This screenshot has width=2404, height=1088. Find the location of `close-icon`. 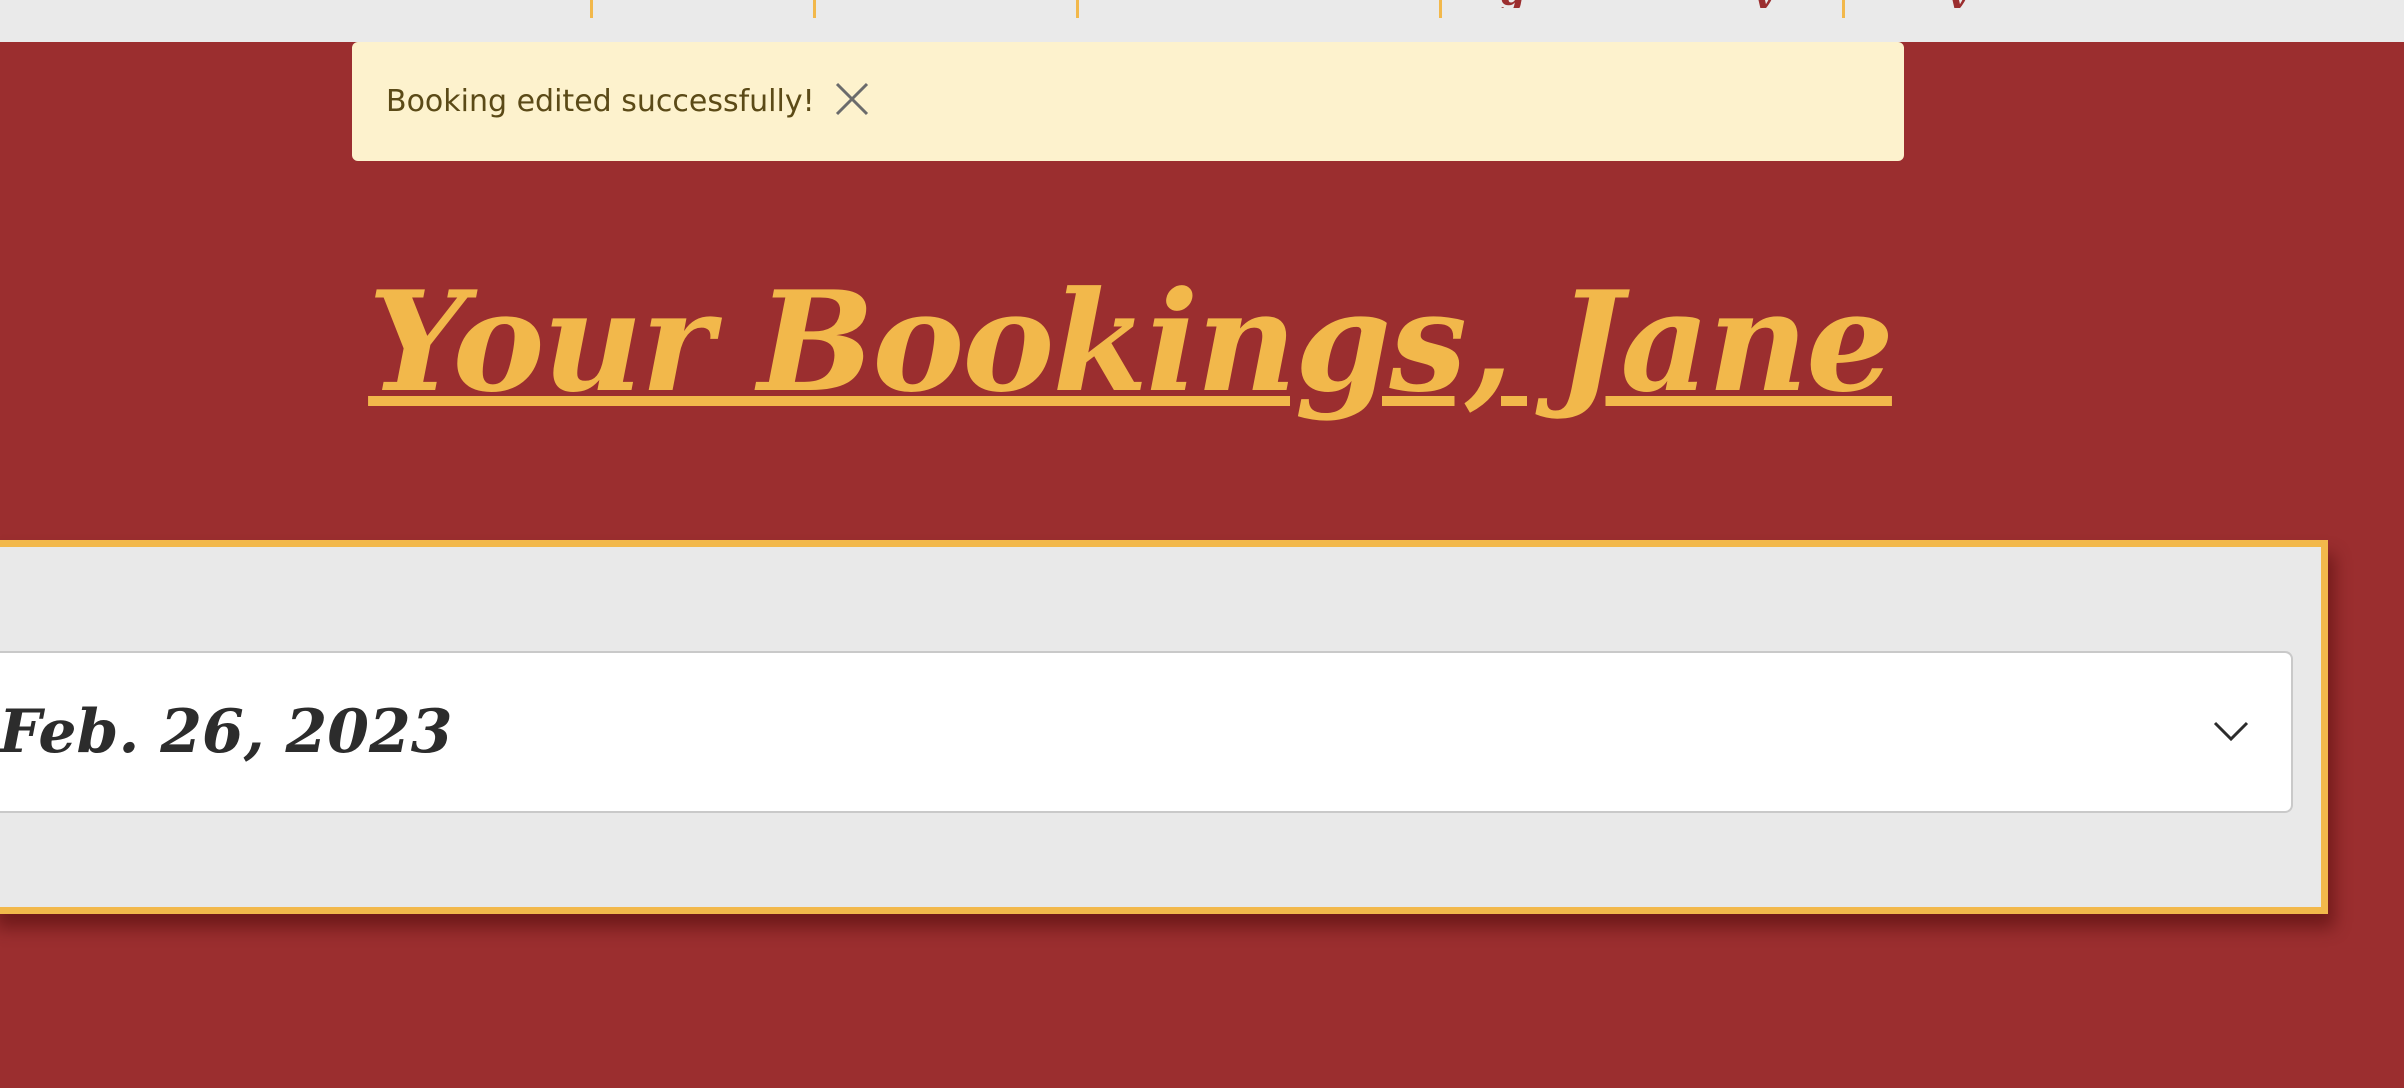

close-icon is located at coordinates (852, 99).